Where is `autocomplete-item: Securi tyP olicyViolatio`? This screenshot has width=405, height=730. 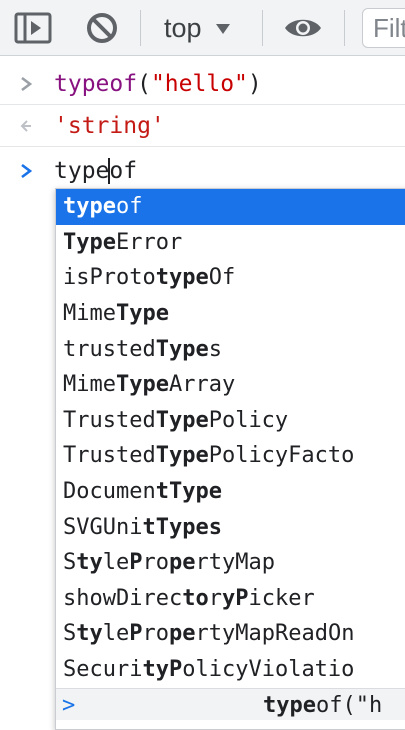 autocomplete-item: Securi tyP olicyViolatio is located at coordinates (230, 670).